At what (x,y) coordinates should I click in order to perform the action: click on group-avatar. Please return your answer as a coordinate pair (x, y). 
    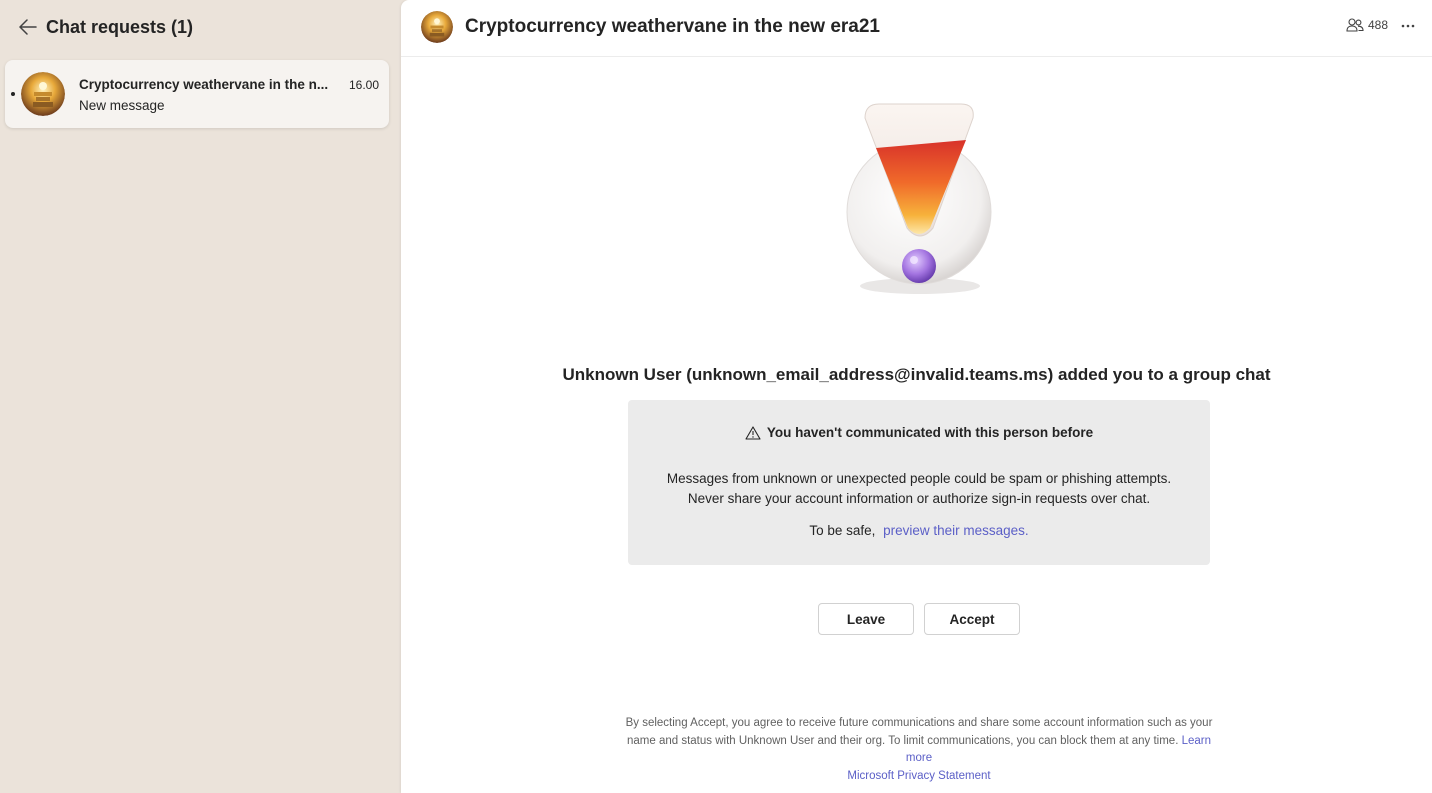
    Looking at the image, I should click on (43, 94).